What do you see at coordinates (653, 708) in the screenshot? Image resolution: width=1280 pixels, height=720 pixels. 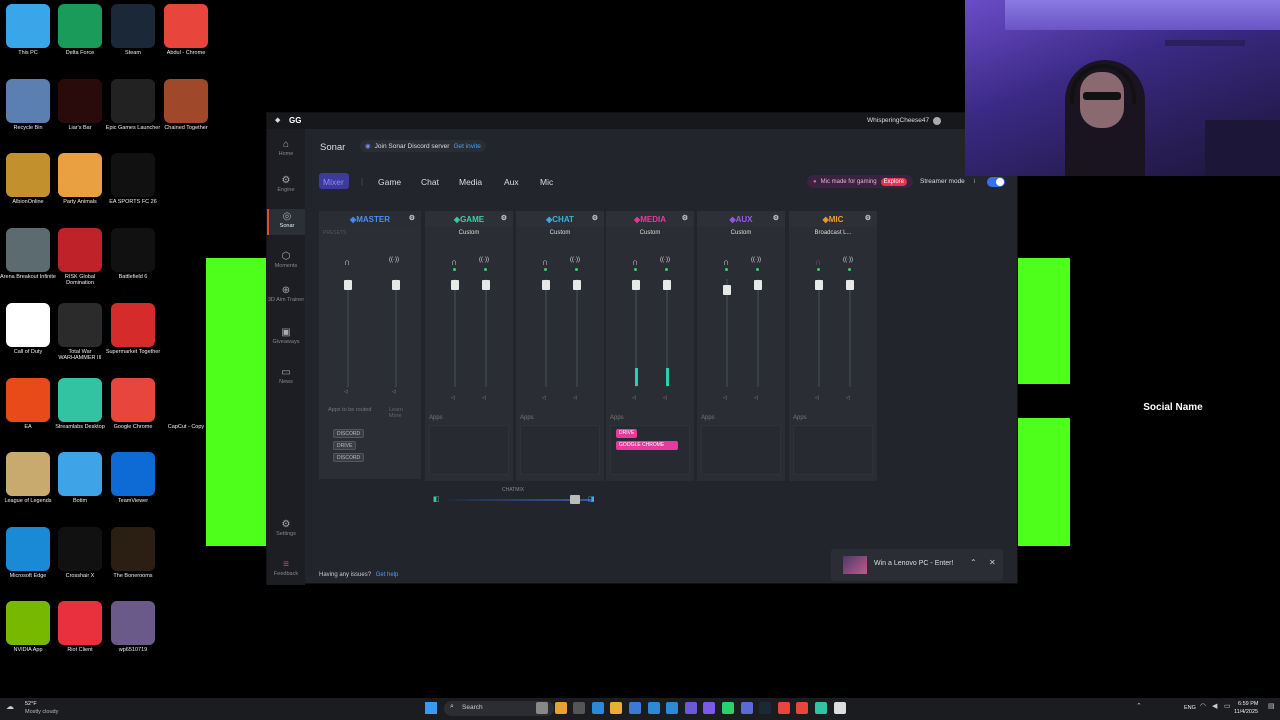 I see `mail-icon` at bounding box center [653, 708].